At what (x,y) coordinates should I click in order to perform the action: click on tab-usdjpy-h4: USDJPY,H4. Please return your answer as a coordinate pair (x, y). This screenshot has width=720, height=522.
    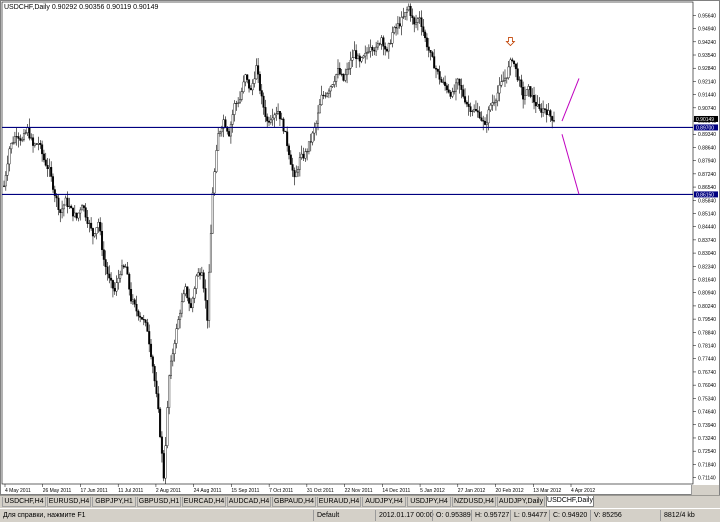
    Looking at the image, I should click on (429, 502).